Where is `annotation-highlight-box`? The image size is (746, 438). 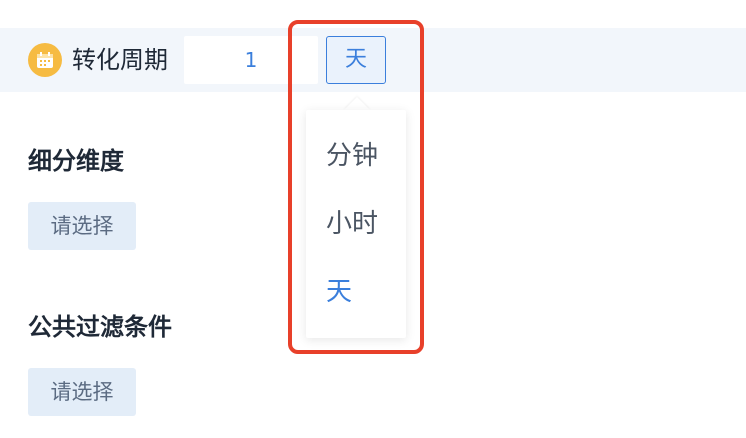 annotation-highlight-box is located at coordinates (356, 187).